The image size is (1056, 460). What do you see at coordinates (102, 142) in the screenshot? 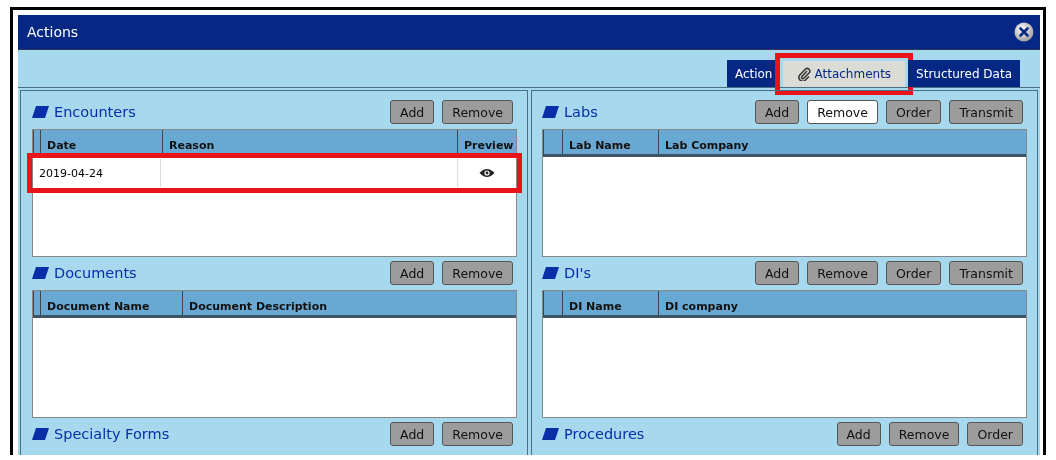
I see `column-header: Date` at bounding box center [102, 142].